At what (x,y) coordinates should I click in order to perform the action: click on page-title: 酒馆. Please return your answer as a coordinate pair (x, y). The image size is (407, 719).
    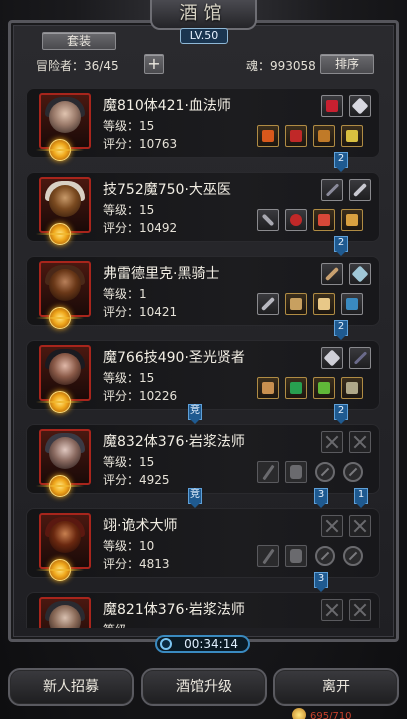
    Looking at the image, I should click on (203, 15).